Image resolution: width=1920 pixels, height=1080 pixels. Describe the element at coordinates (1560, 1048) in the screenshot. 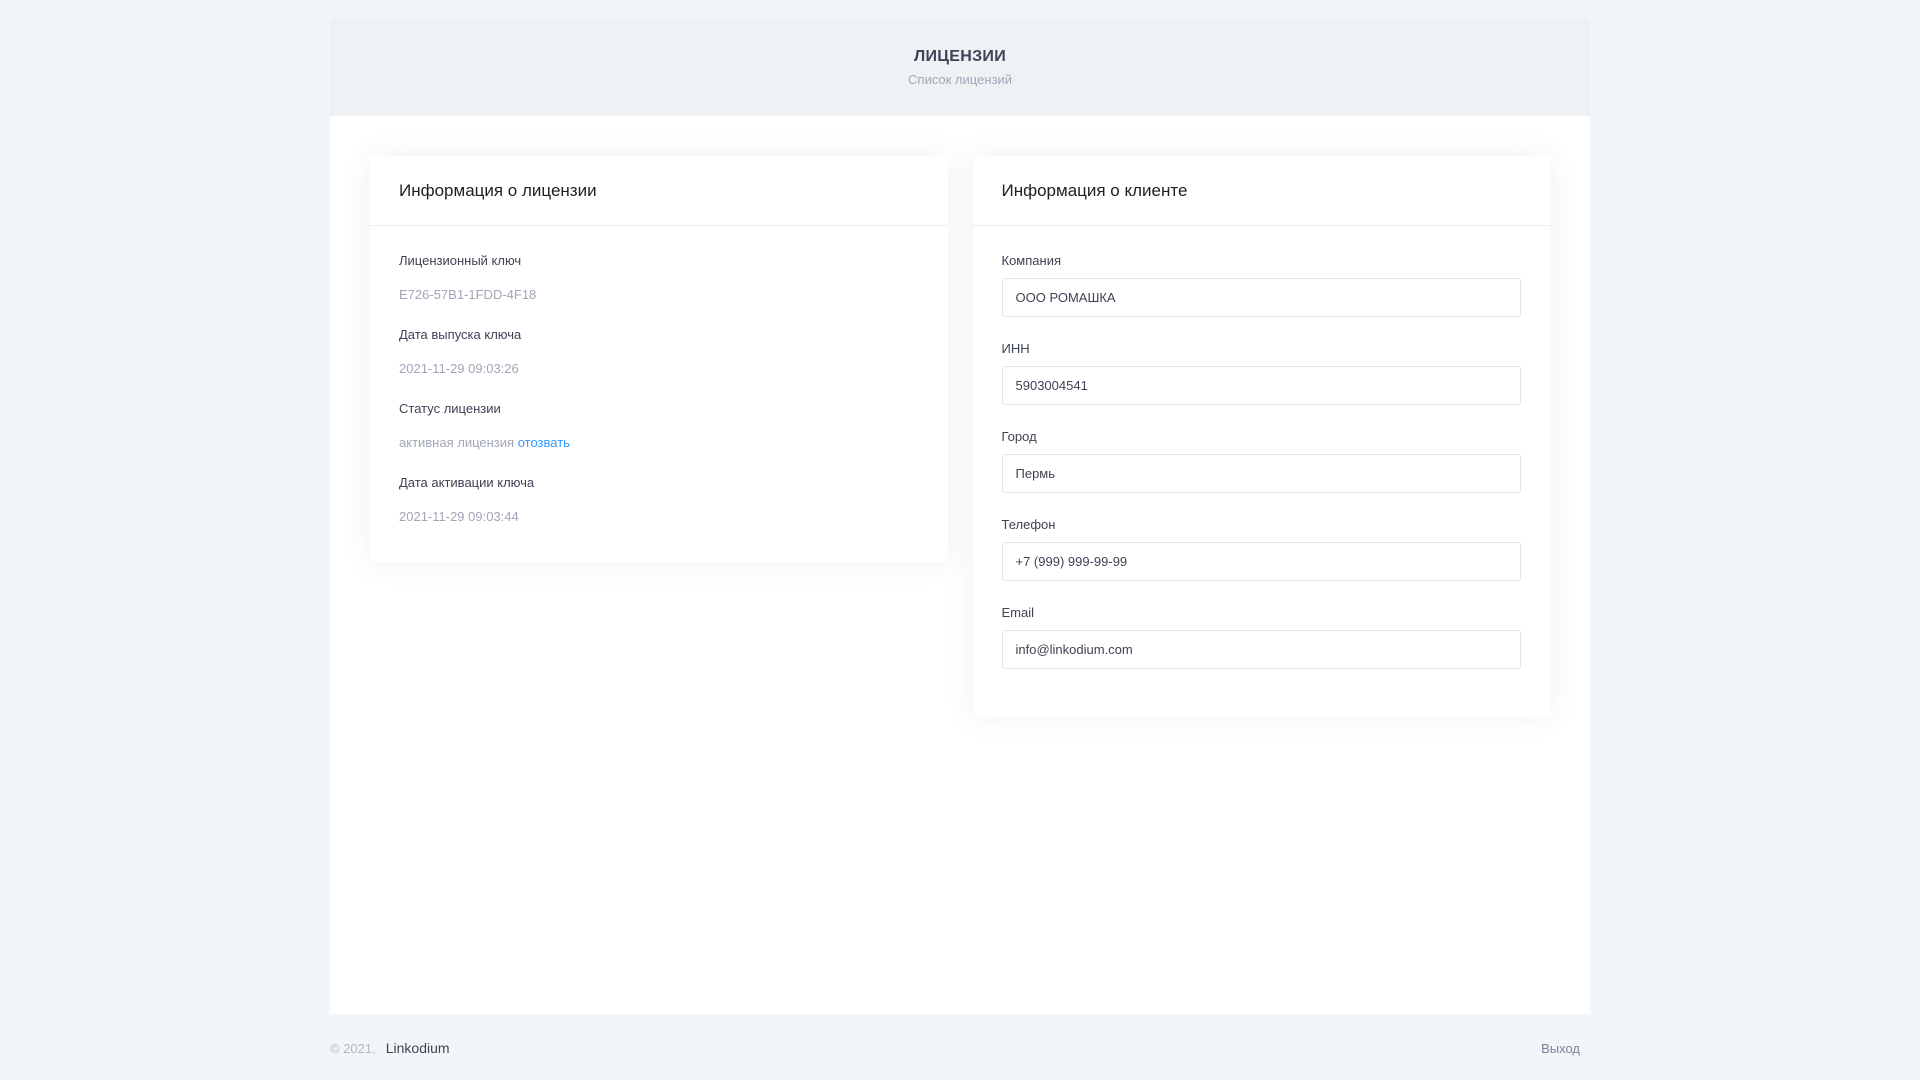

I see `logout-link: Выход` at that location.